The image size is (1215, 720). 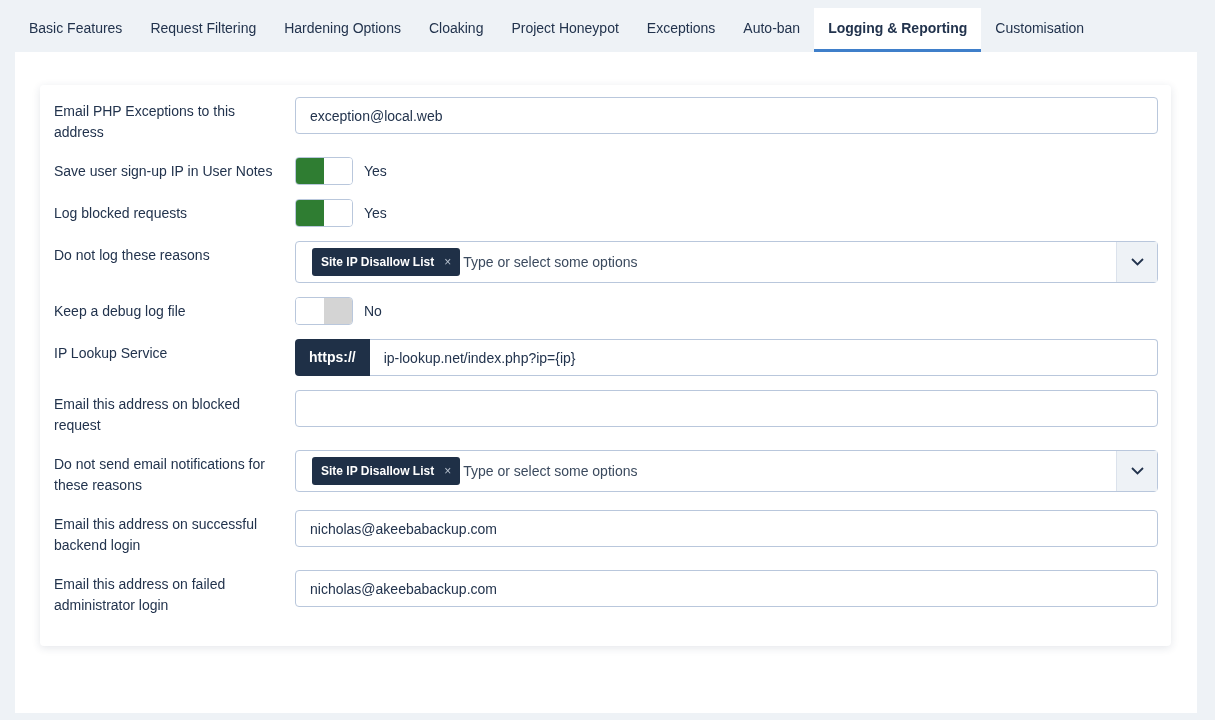 What do you see at coordinates (726, 115) in the screenshot?
I see `text-field: exception@local.web` at bounding box center [726, 115].